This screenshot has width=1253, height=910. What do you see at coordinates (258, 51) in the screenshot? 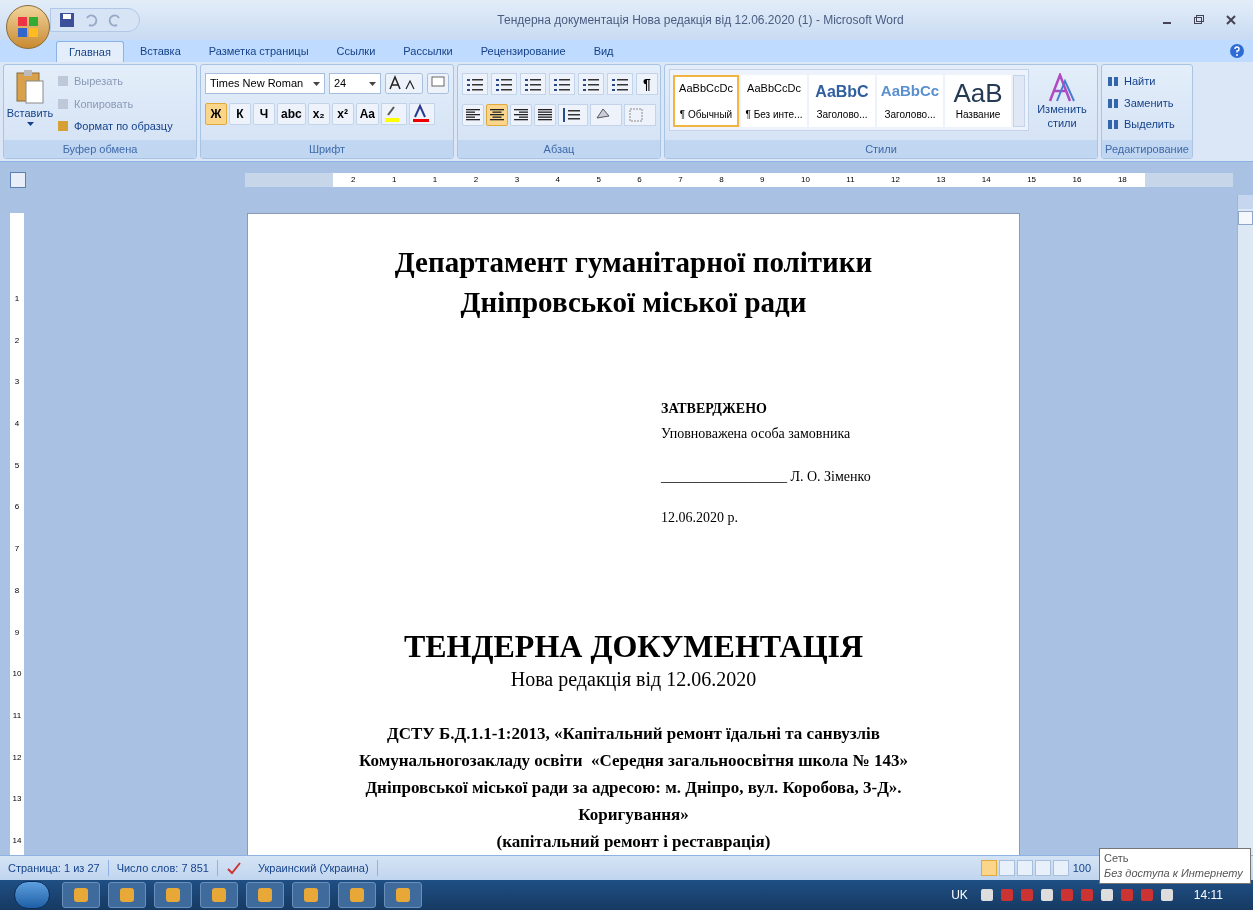
I see `ribbon-tab: Разметка страницы` at bounding box center [258, 51].